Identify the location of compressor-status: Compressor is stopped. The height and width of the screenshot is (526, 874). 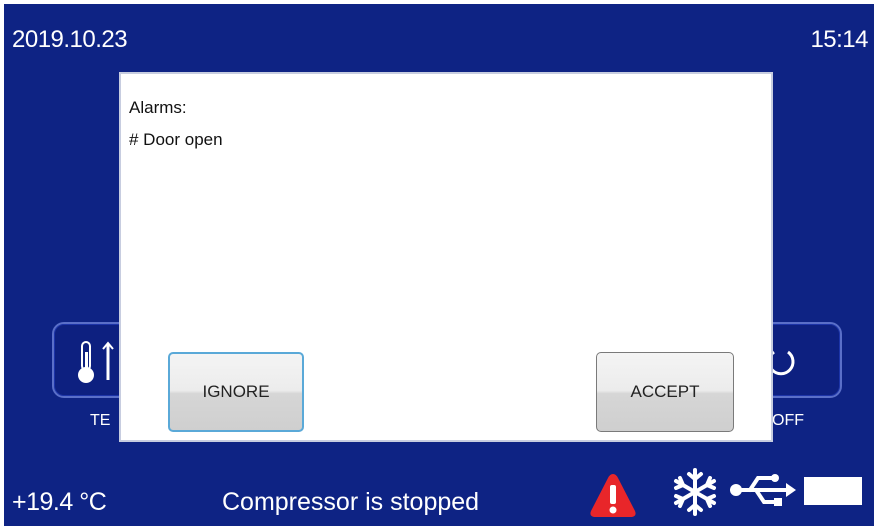
(351, 502).